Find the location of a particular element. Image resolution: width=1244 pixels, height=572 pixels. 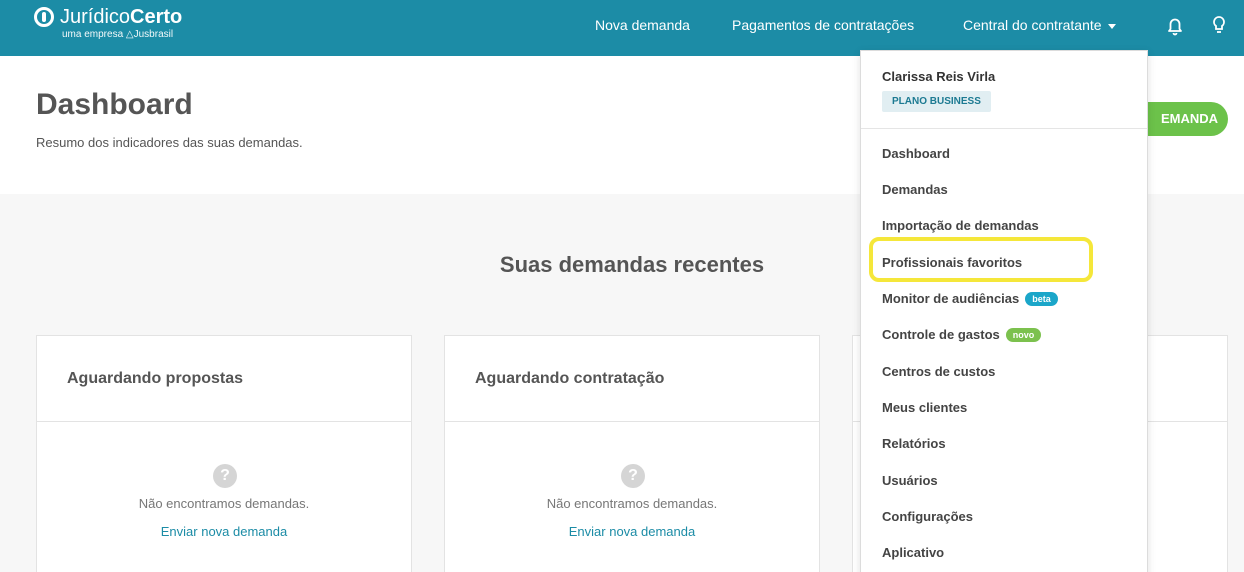

menu-item-label: Monitor de audiências is located at coordinates (951, 298).